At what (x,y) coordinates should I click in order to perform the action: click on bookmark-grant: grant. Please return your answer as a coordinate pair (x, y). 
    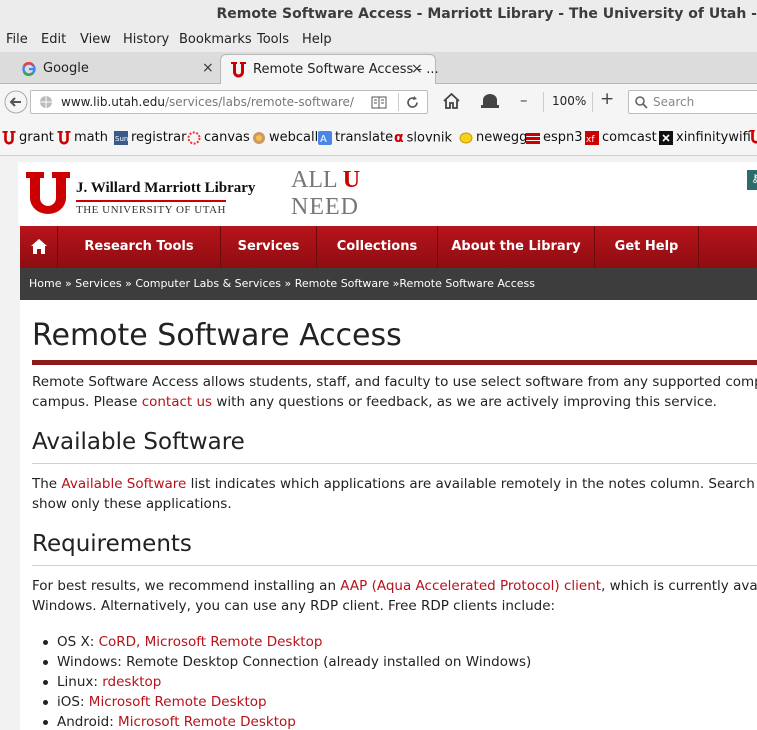
    Looking at the image, I should click on (28, 137).